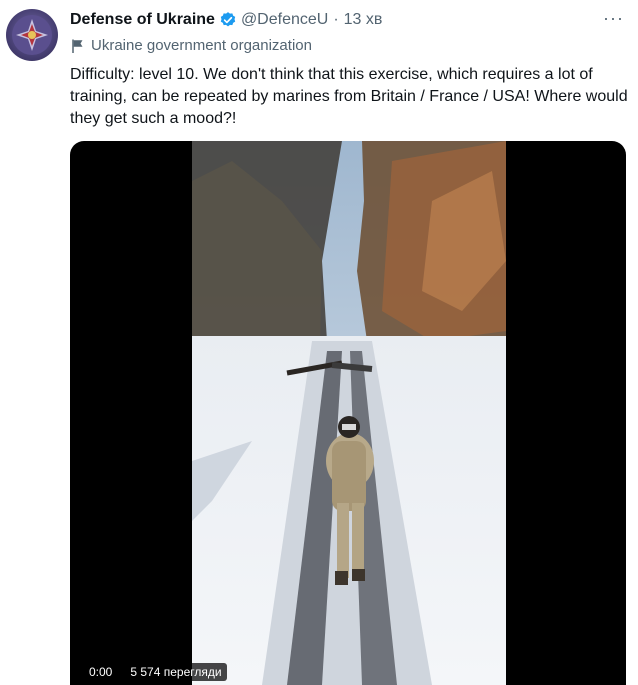 Image resolution: width=638 pixels, height=685 pixels. Describe the element at coordinates (77, 46) in the screenshot. I see `flag-icon` at that location.